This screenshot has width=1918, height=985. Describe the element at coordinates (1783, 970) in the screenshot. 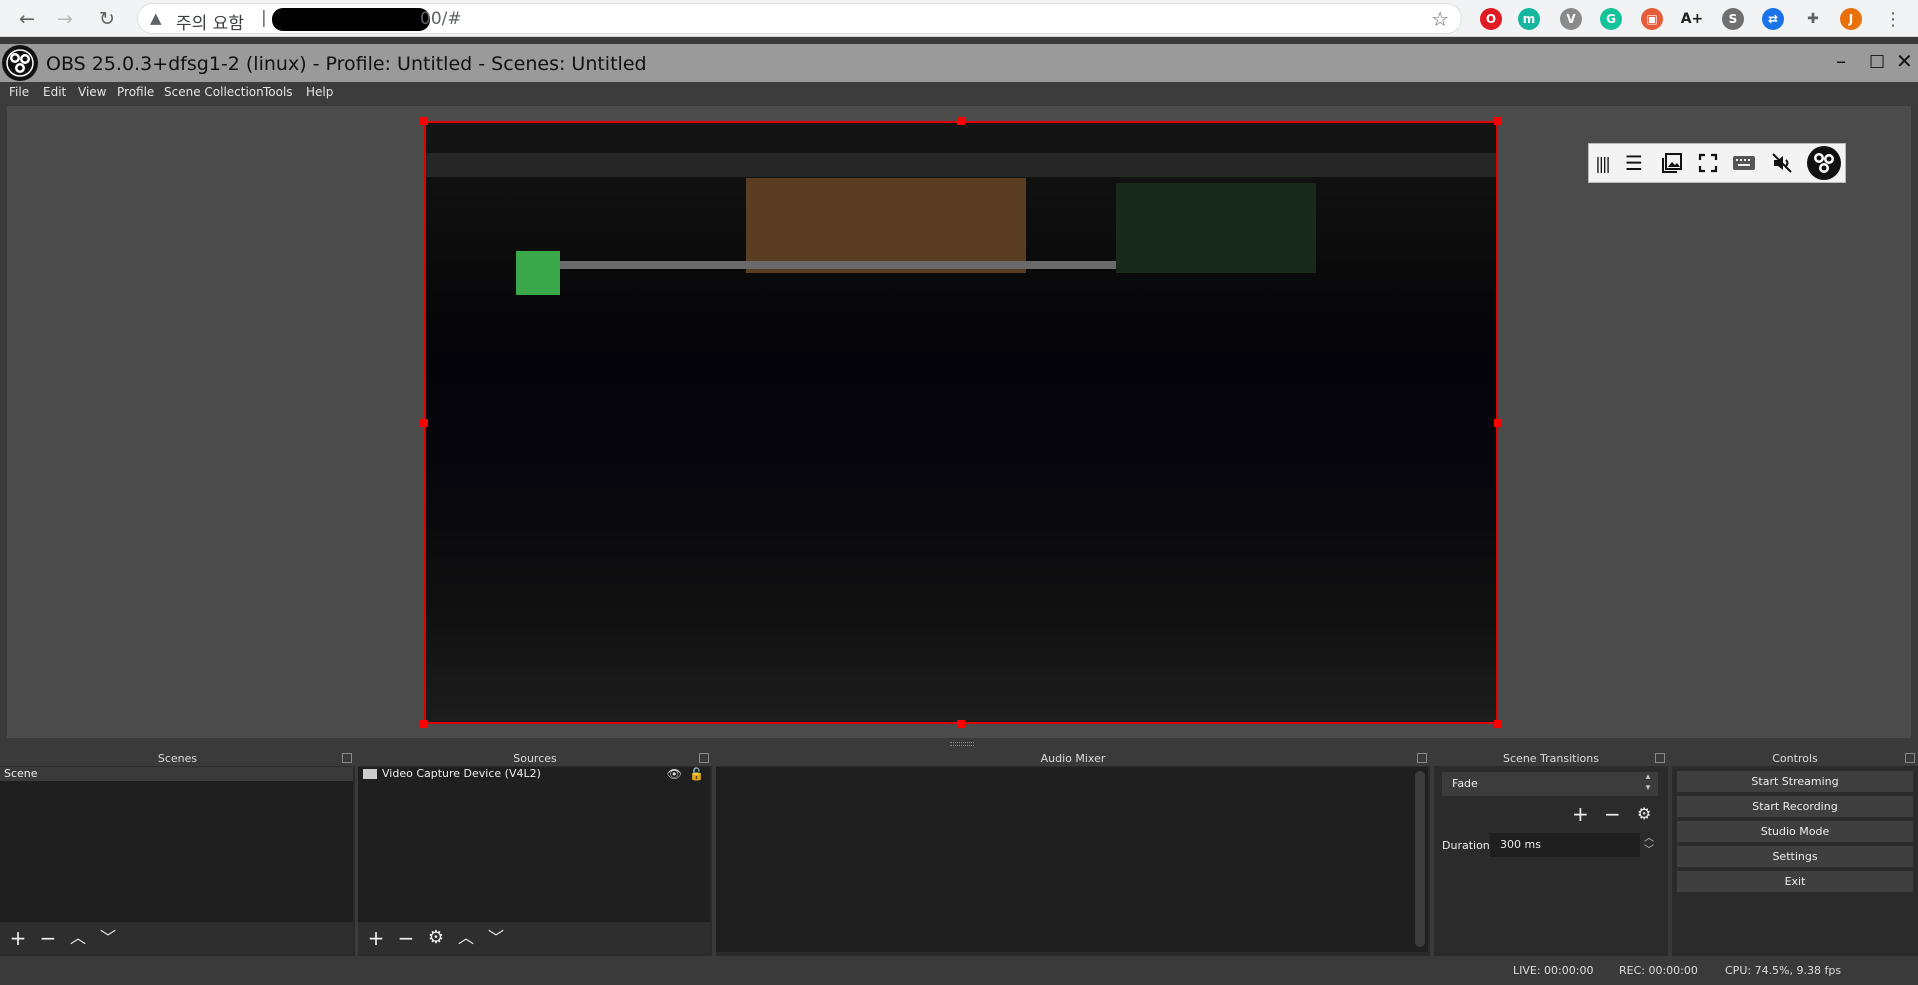

I see `cpu-status: CPU: 74.5%, 9.38 fps` at that location.